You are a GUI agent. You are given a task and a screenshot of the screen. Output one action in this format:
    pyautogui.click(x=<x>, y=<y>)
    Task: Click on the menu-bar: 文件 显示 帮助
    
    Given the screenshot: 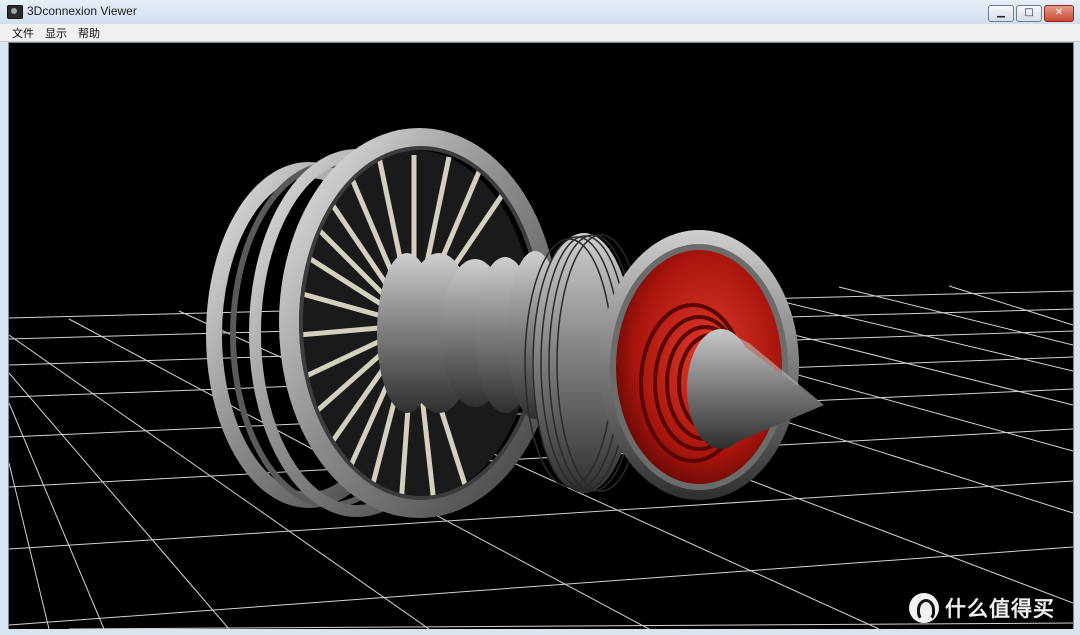 What is the action you would take?
    pyautogui.click(x=540, y=33)
    